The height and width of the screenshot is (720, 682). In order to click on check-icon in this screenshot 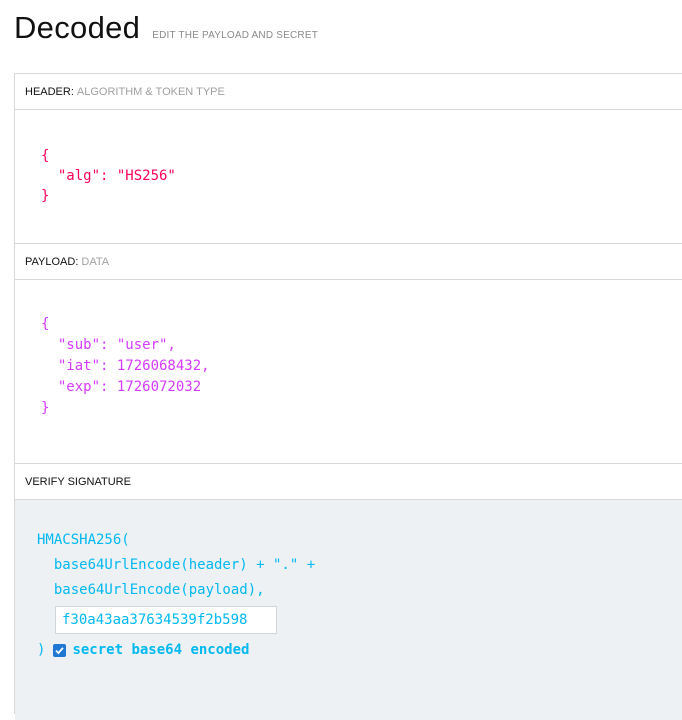, I will do `click(60, 650)`.